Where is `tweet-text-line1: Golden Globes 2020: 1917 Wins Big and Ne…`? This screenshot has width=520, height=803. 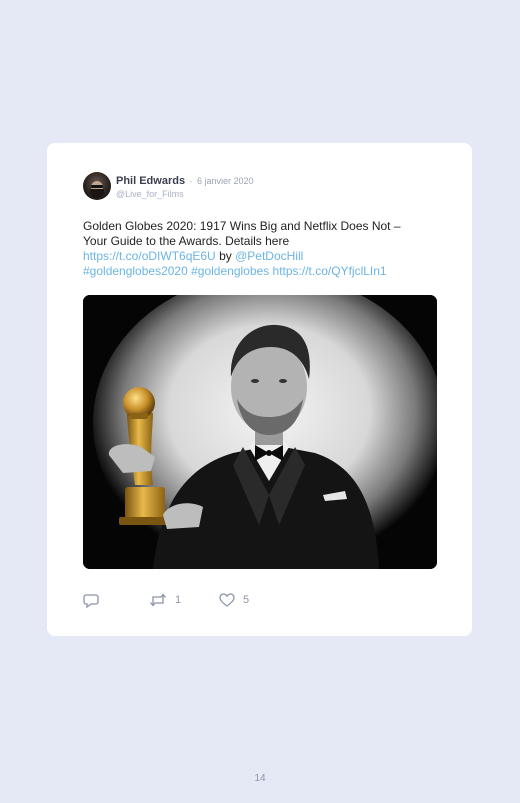 tweet-text-line1: Golden Globes 2020: 1917 Wins Big and Ne… is located at coordinates (242, 226).